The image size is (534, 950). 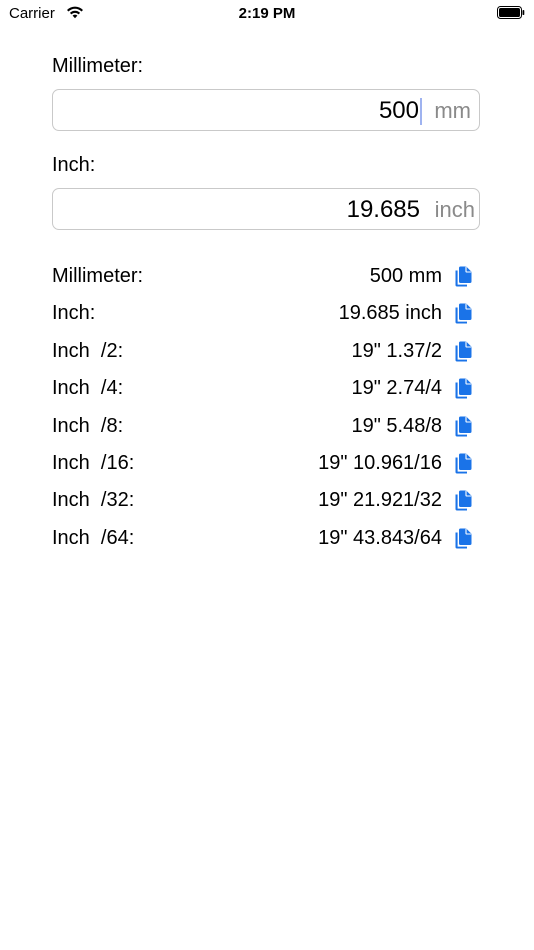 I want to click on millimeter-field: 500 mm, so click(x=266, y=110).